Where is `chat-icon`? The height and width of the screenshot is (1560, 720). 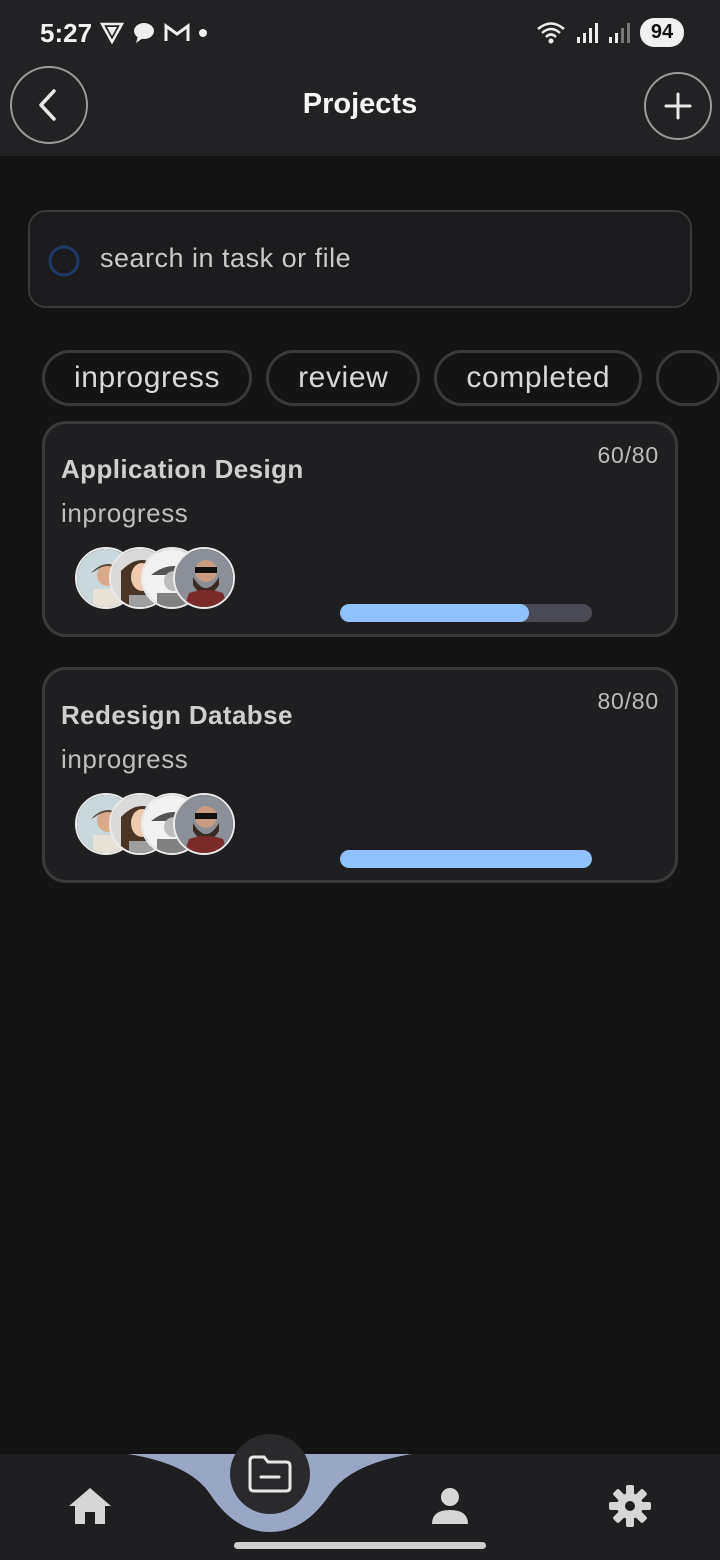 chat-icon is located at coordinates (144, 33).